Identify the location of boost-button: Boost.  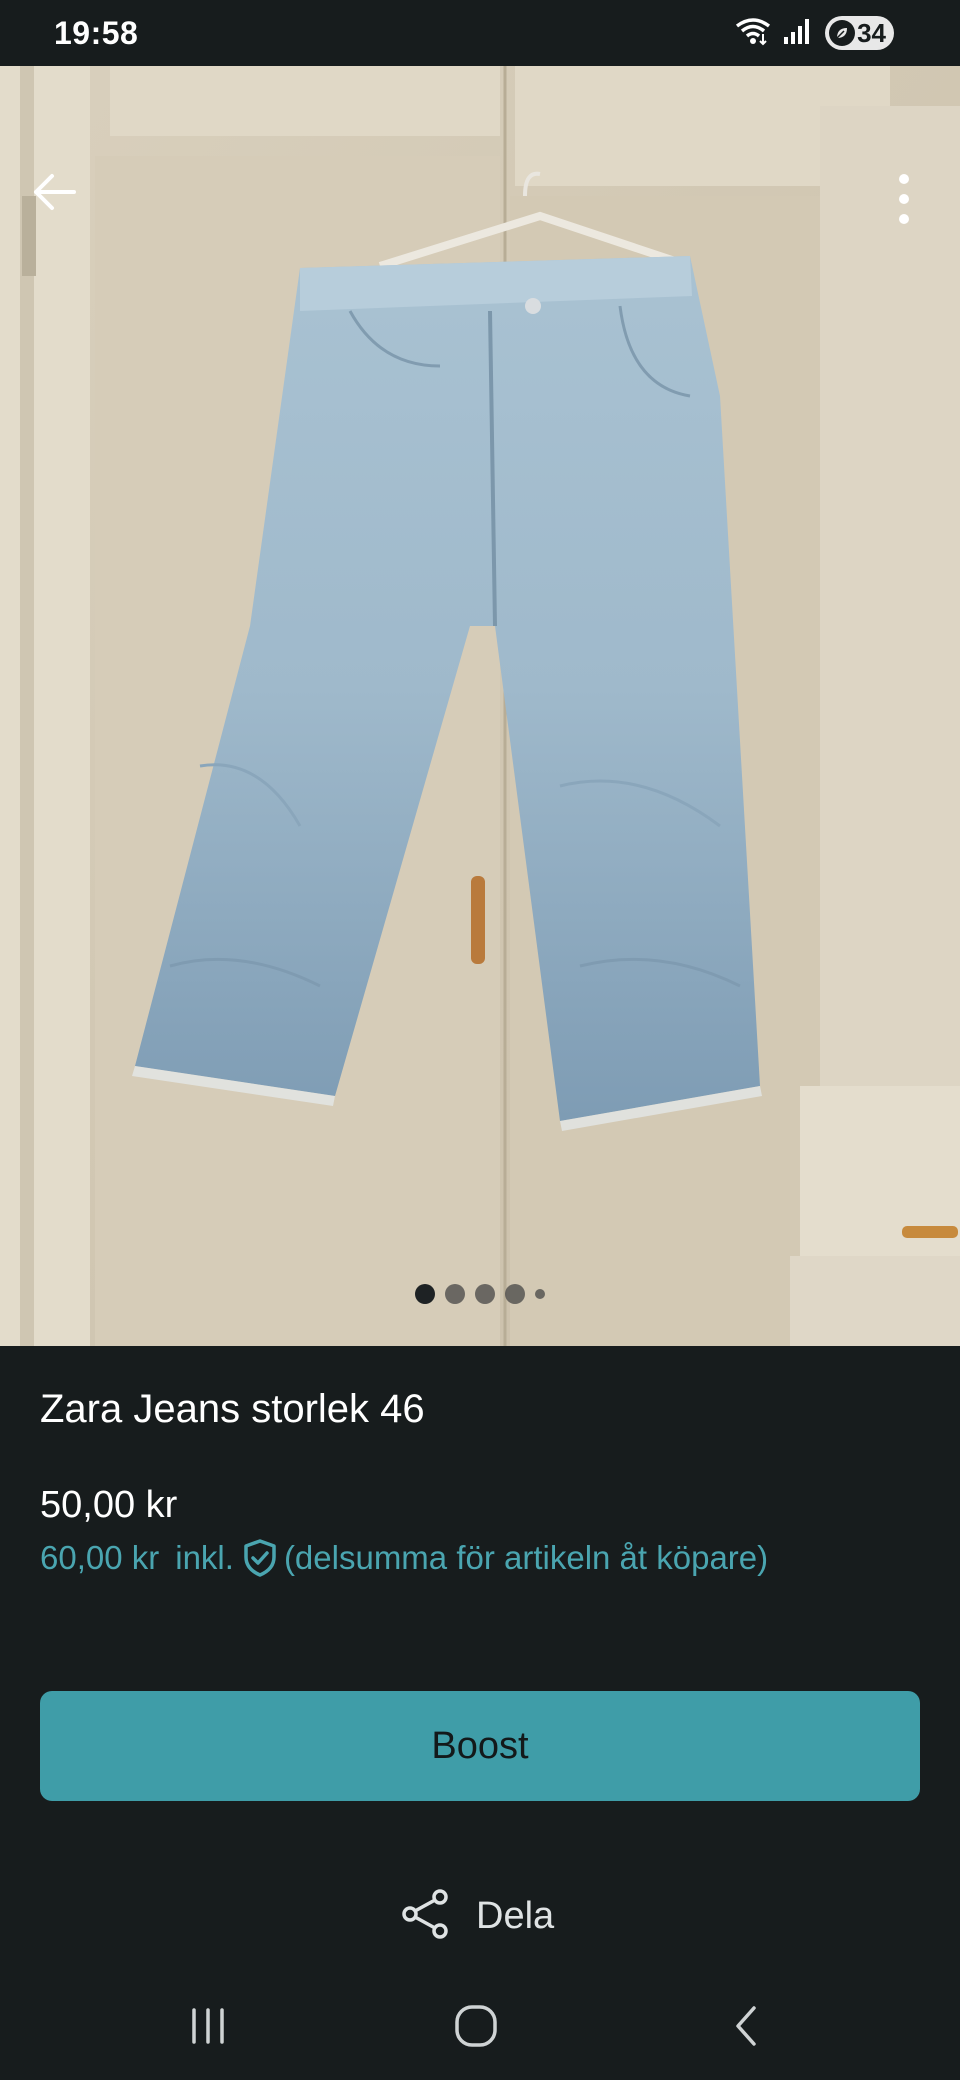
(480, 1746).